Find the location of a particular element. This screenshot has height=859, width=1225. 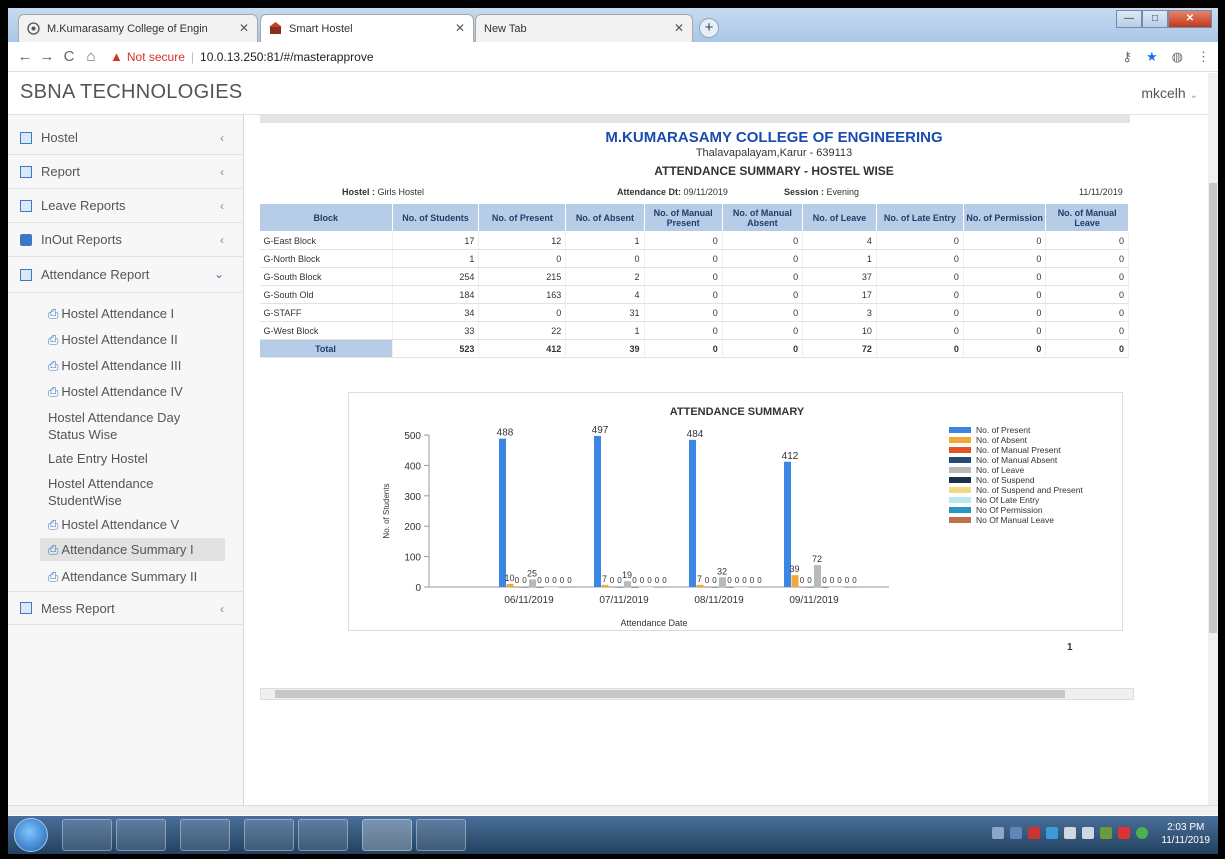

report-icon is located at coordinates (26, 171).